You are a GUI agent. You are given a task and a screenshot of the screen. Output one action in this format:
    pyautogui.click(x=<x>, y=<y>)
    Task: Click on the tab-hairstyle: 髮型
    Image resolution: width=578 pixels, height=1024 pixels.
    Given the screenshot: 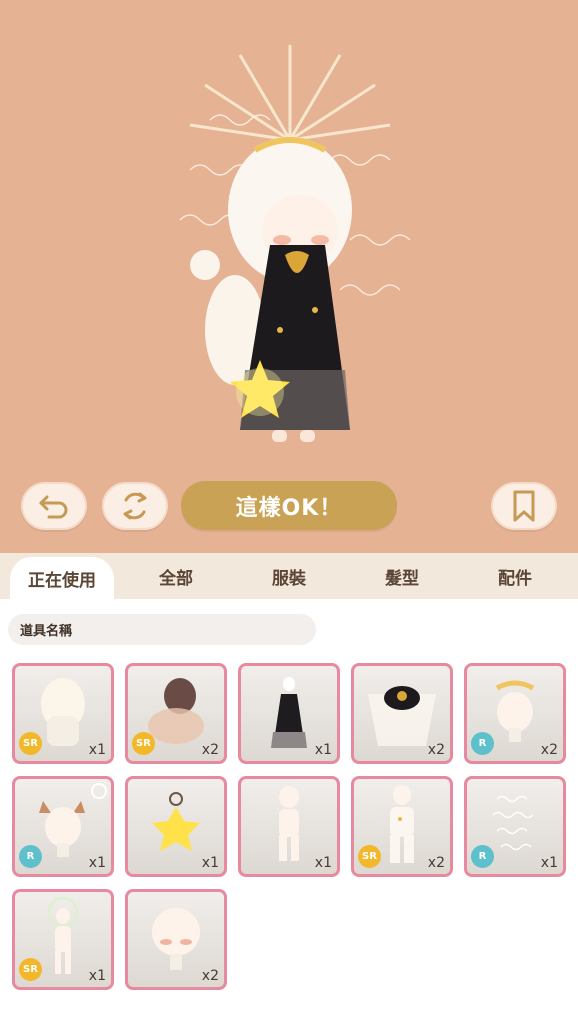 What is the action you would take?
    pyautogui.click(x=402, y=576)
    